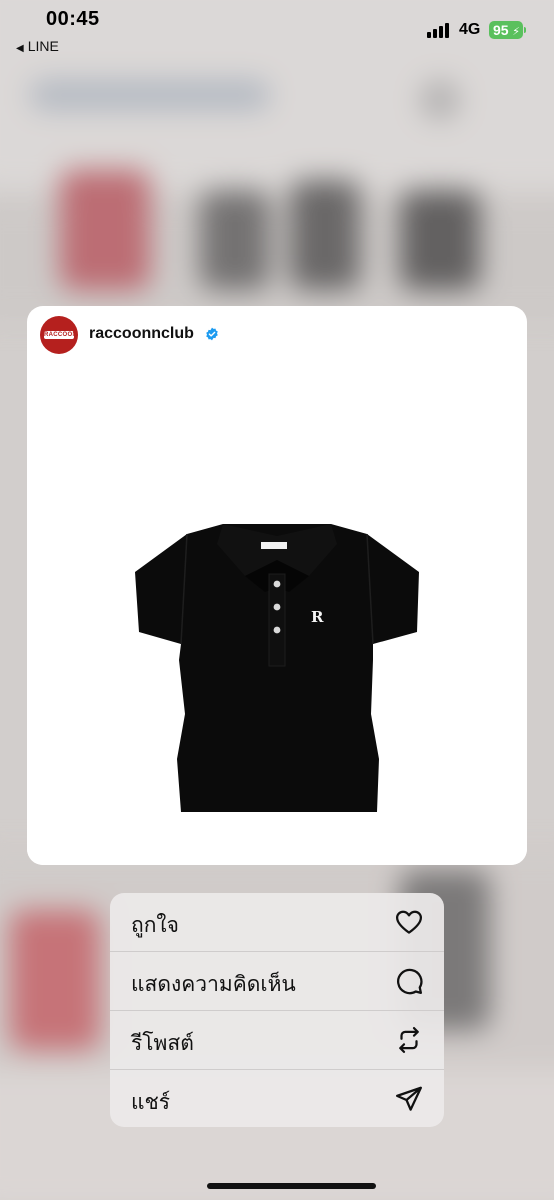  Describe the element at coordinates (410, 981) in the screenshot. I see `comment-icon` at that location.